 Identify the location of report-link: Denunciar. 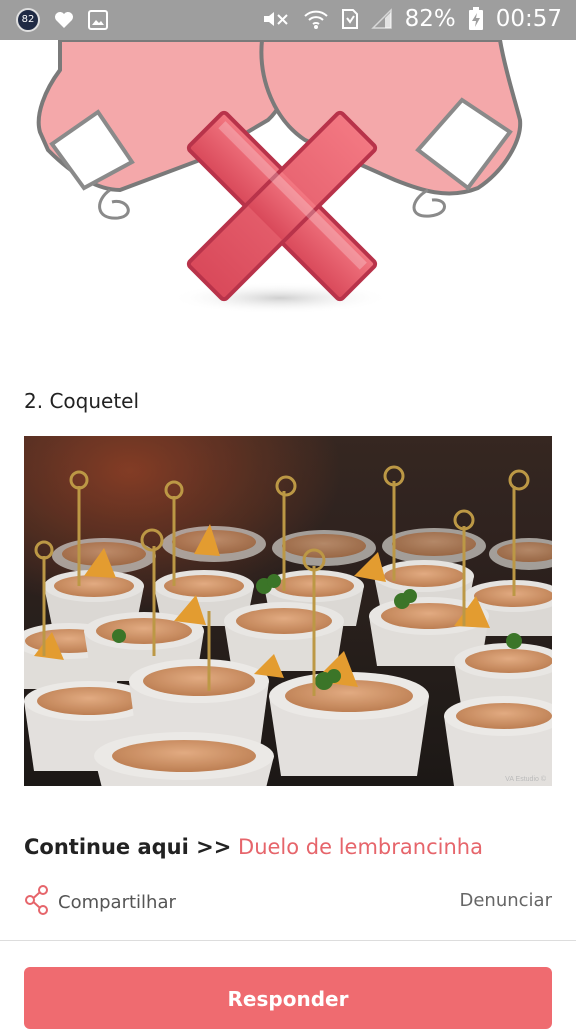
(506, 900).